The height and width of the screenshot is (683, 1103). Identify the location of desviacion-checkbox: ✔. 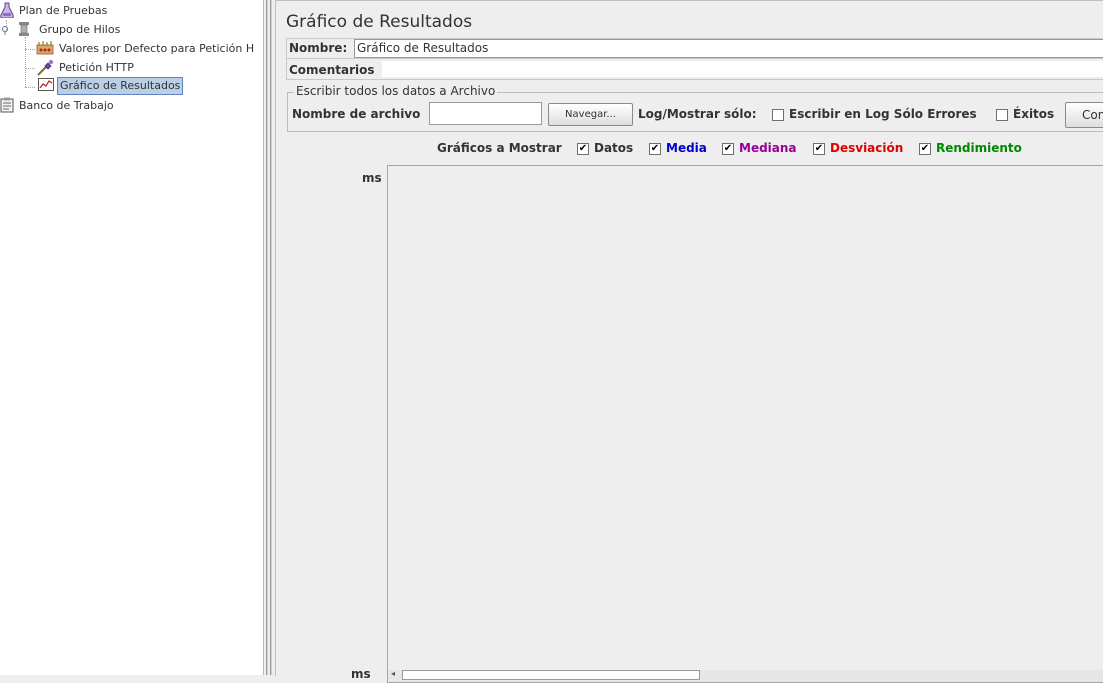
(819, 149).